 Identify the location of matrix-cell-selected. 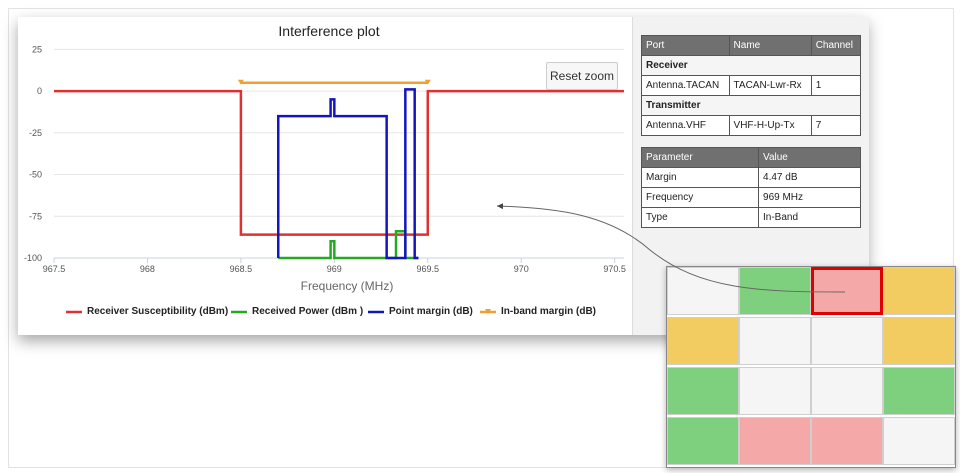
(847, 291).